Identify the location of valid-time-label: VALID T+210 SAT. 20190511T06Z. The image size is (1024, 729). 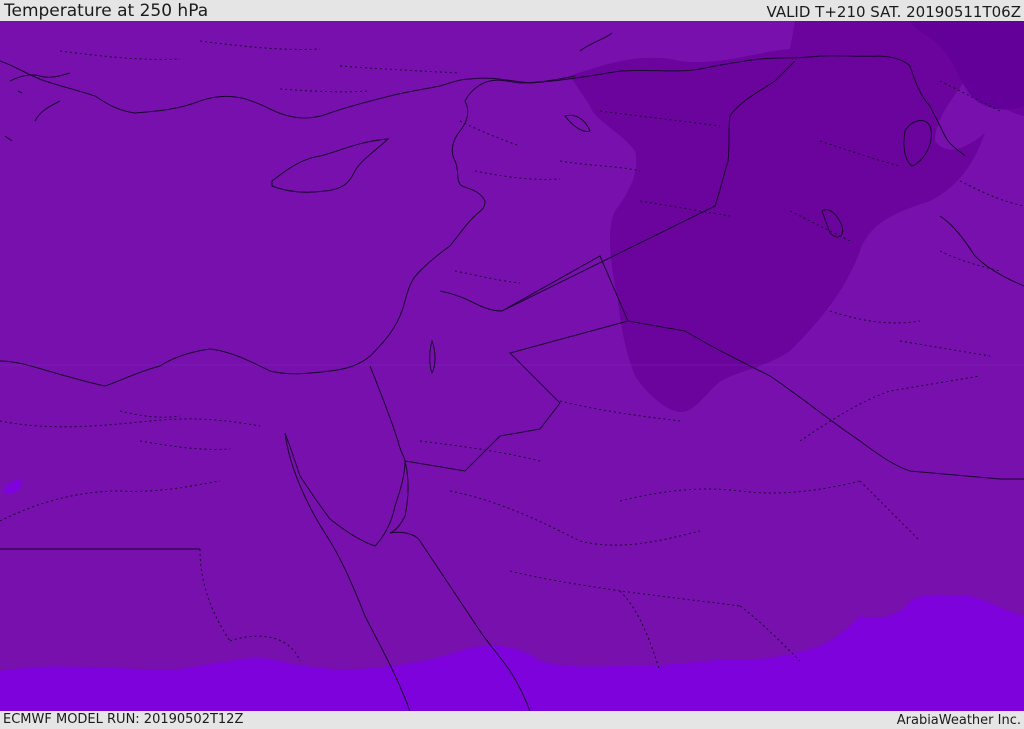
(893, 12).